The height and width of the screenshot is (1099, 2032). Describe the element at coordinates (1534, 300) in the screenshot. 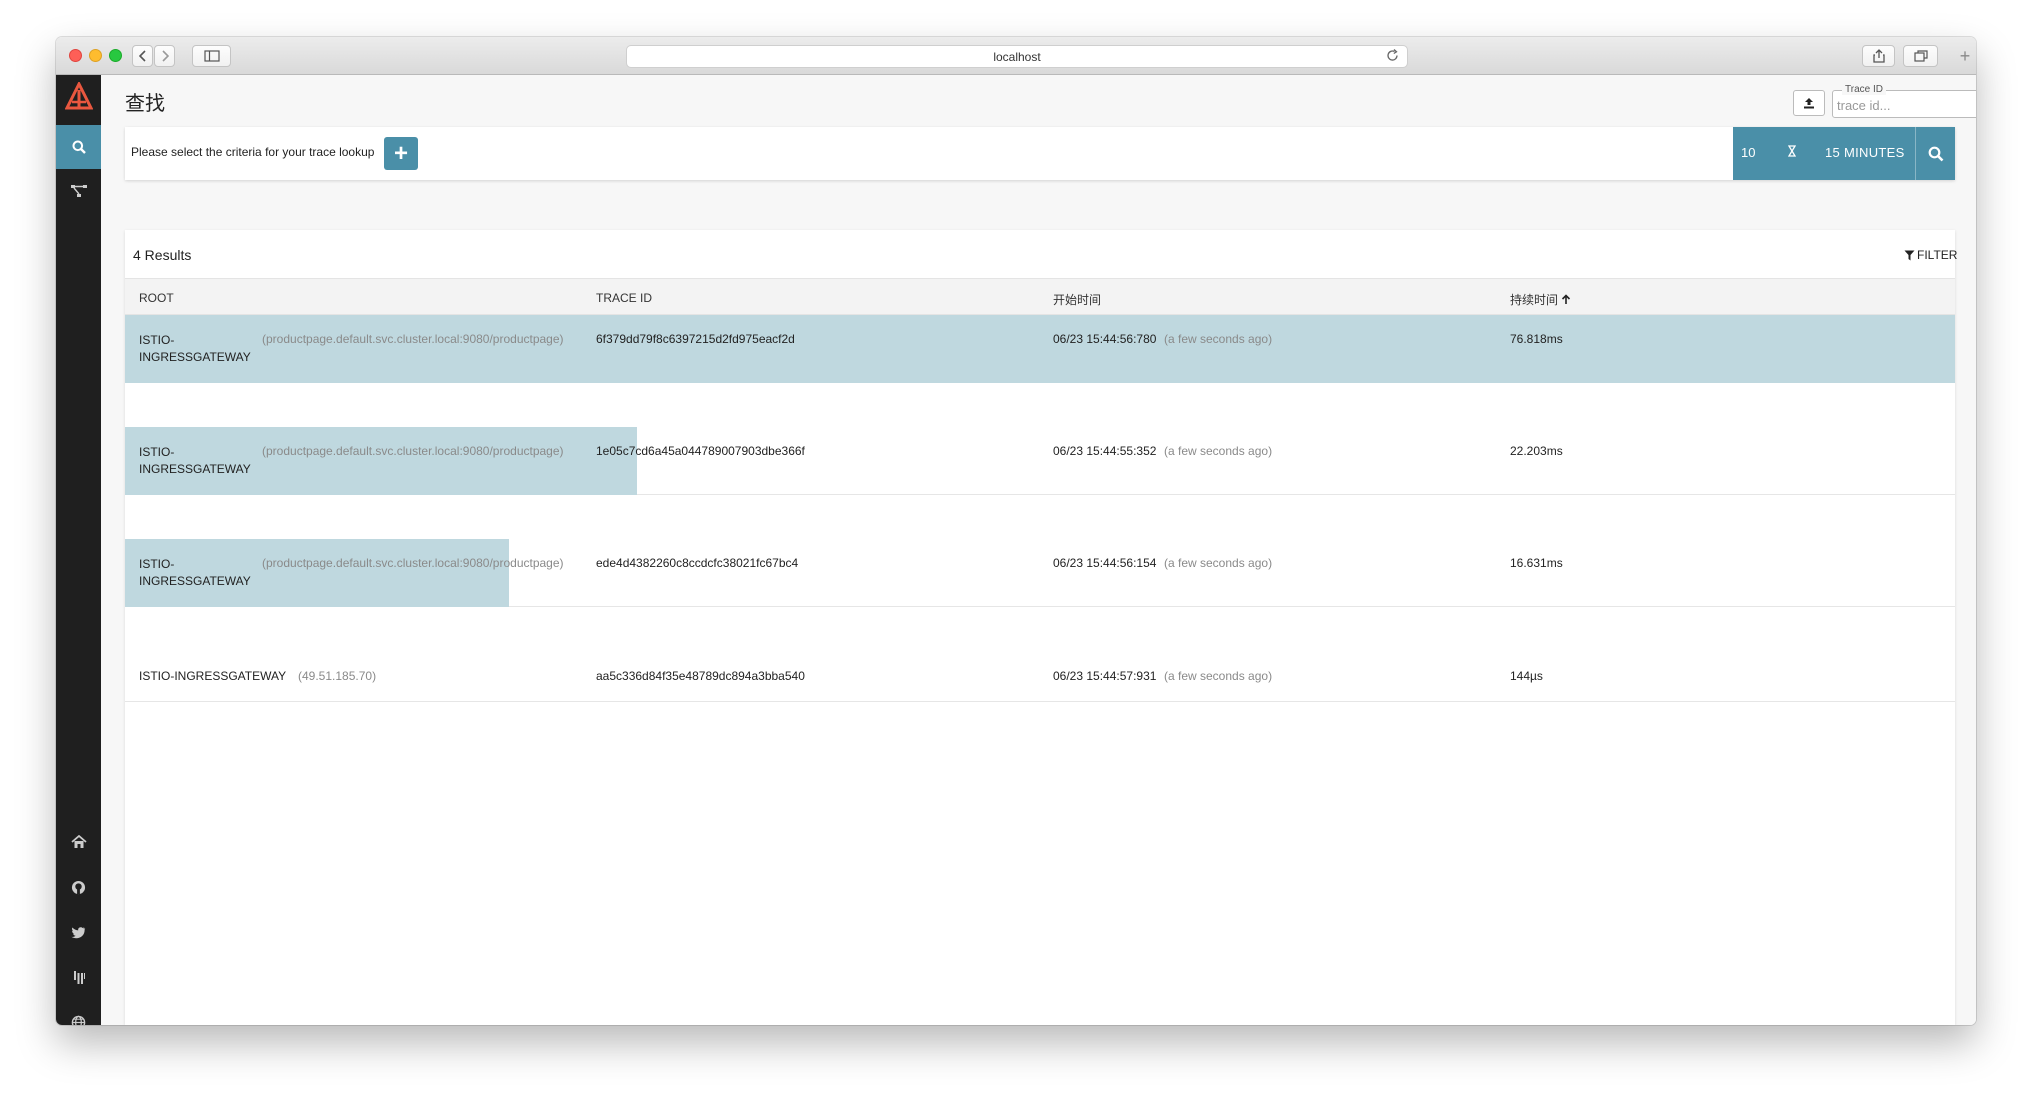

I see `column-duration-label: 持续时间` at that location.